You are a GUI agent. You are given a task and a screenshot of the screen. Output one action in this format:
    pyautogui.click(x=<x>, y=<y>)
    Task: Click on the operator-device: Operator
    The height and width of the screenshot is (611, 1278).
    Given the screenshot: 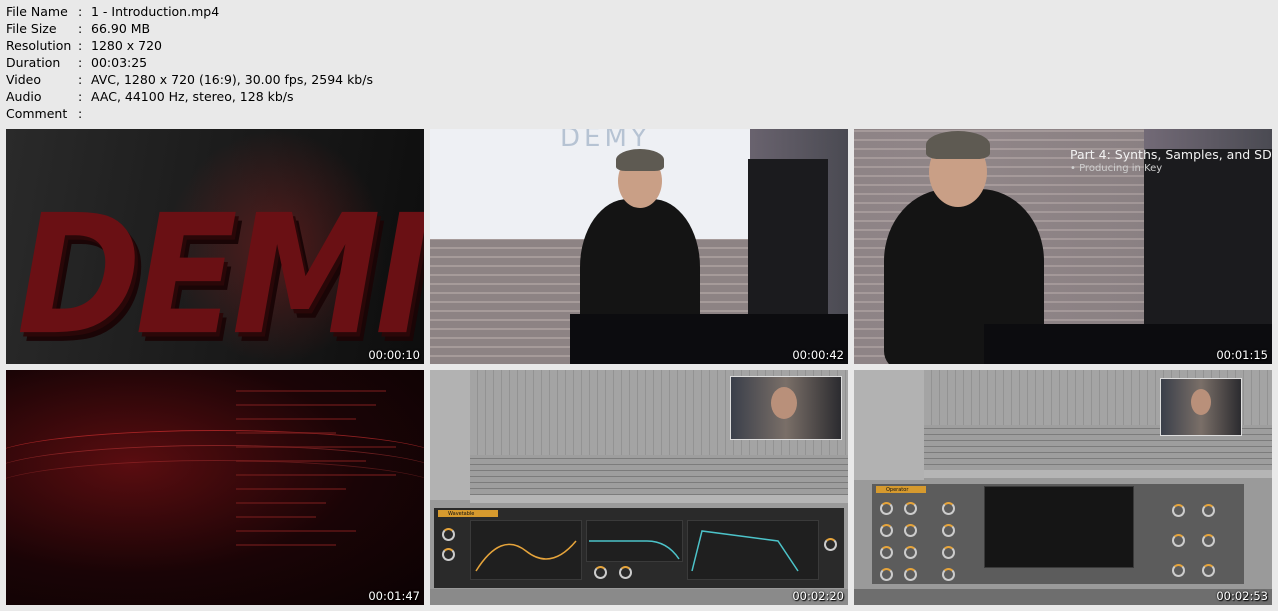 What is the action you would take?
    pyautogui.click(x=1058, y=534)
    